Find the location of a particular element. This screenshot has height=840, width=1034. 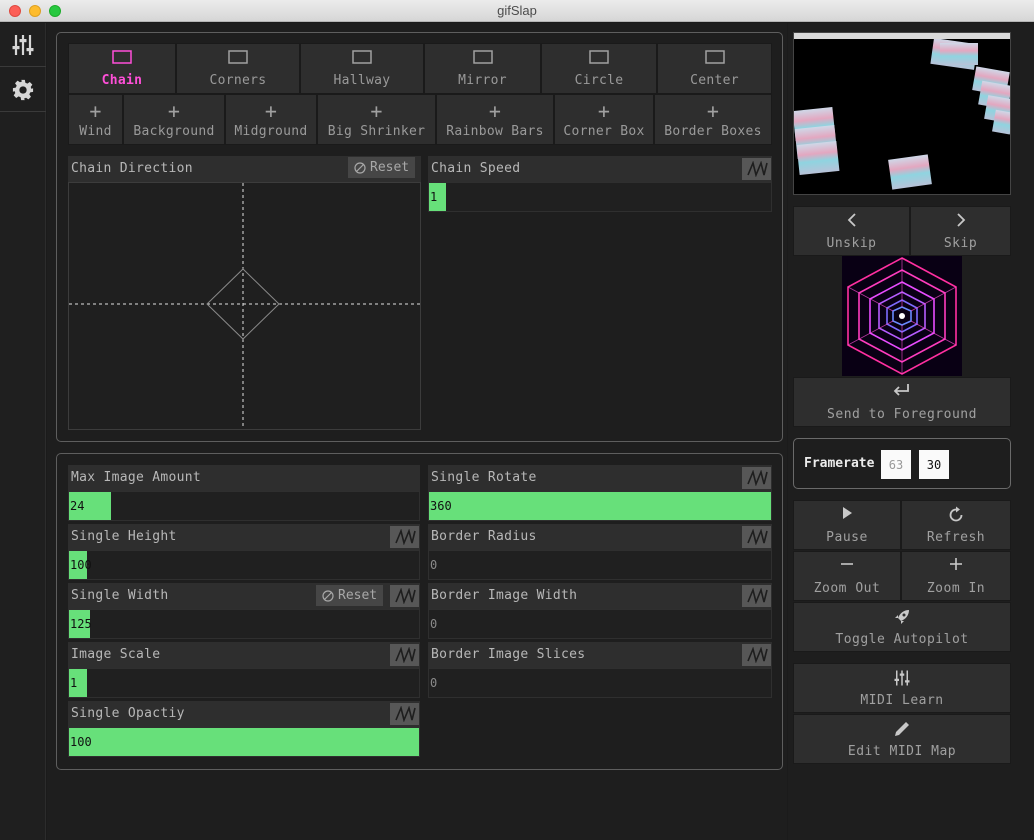

max-image-amount-slider: 24 is located at coordinates (244, 506).